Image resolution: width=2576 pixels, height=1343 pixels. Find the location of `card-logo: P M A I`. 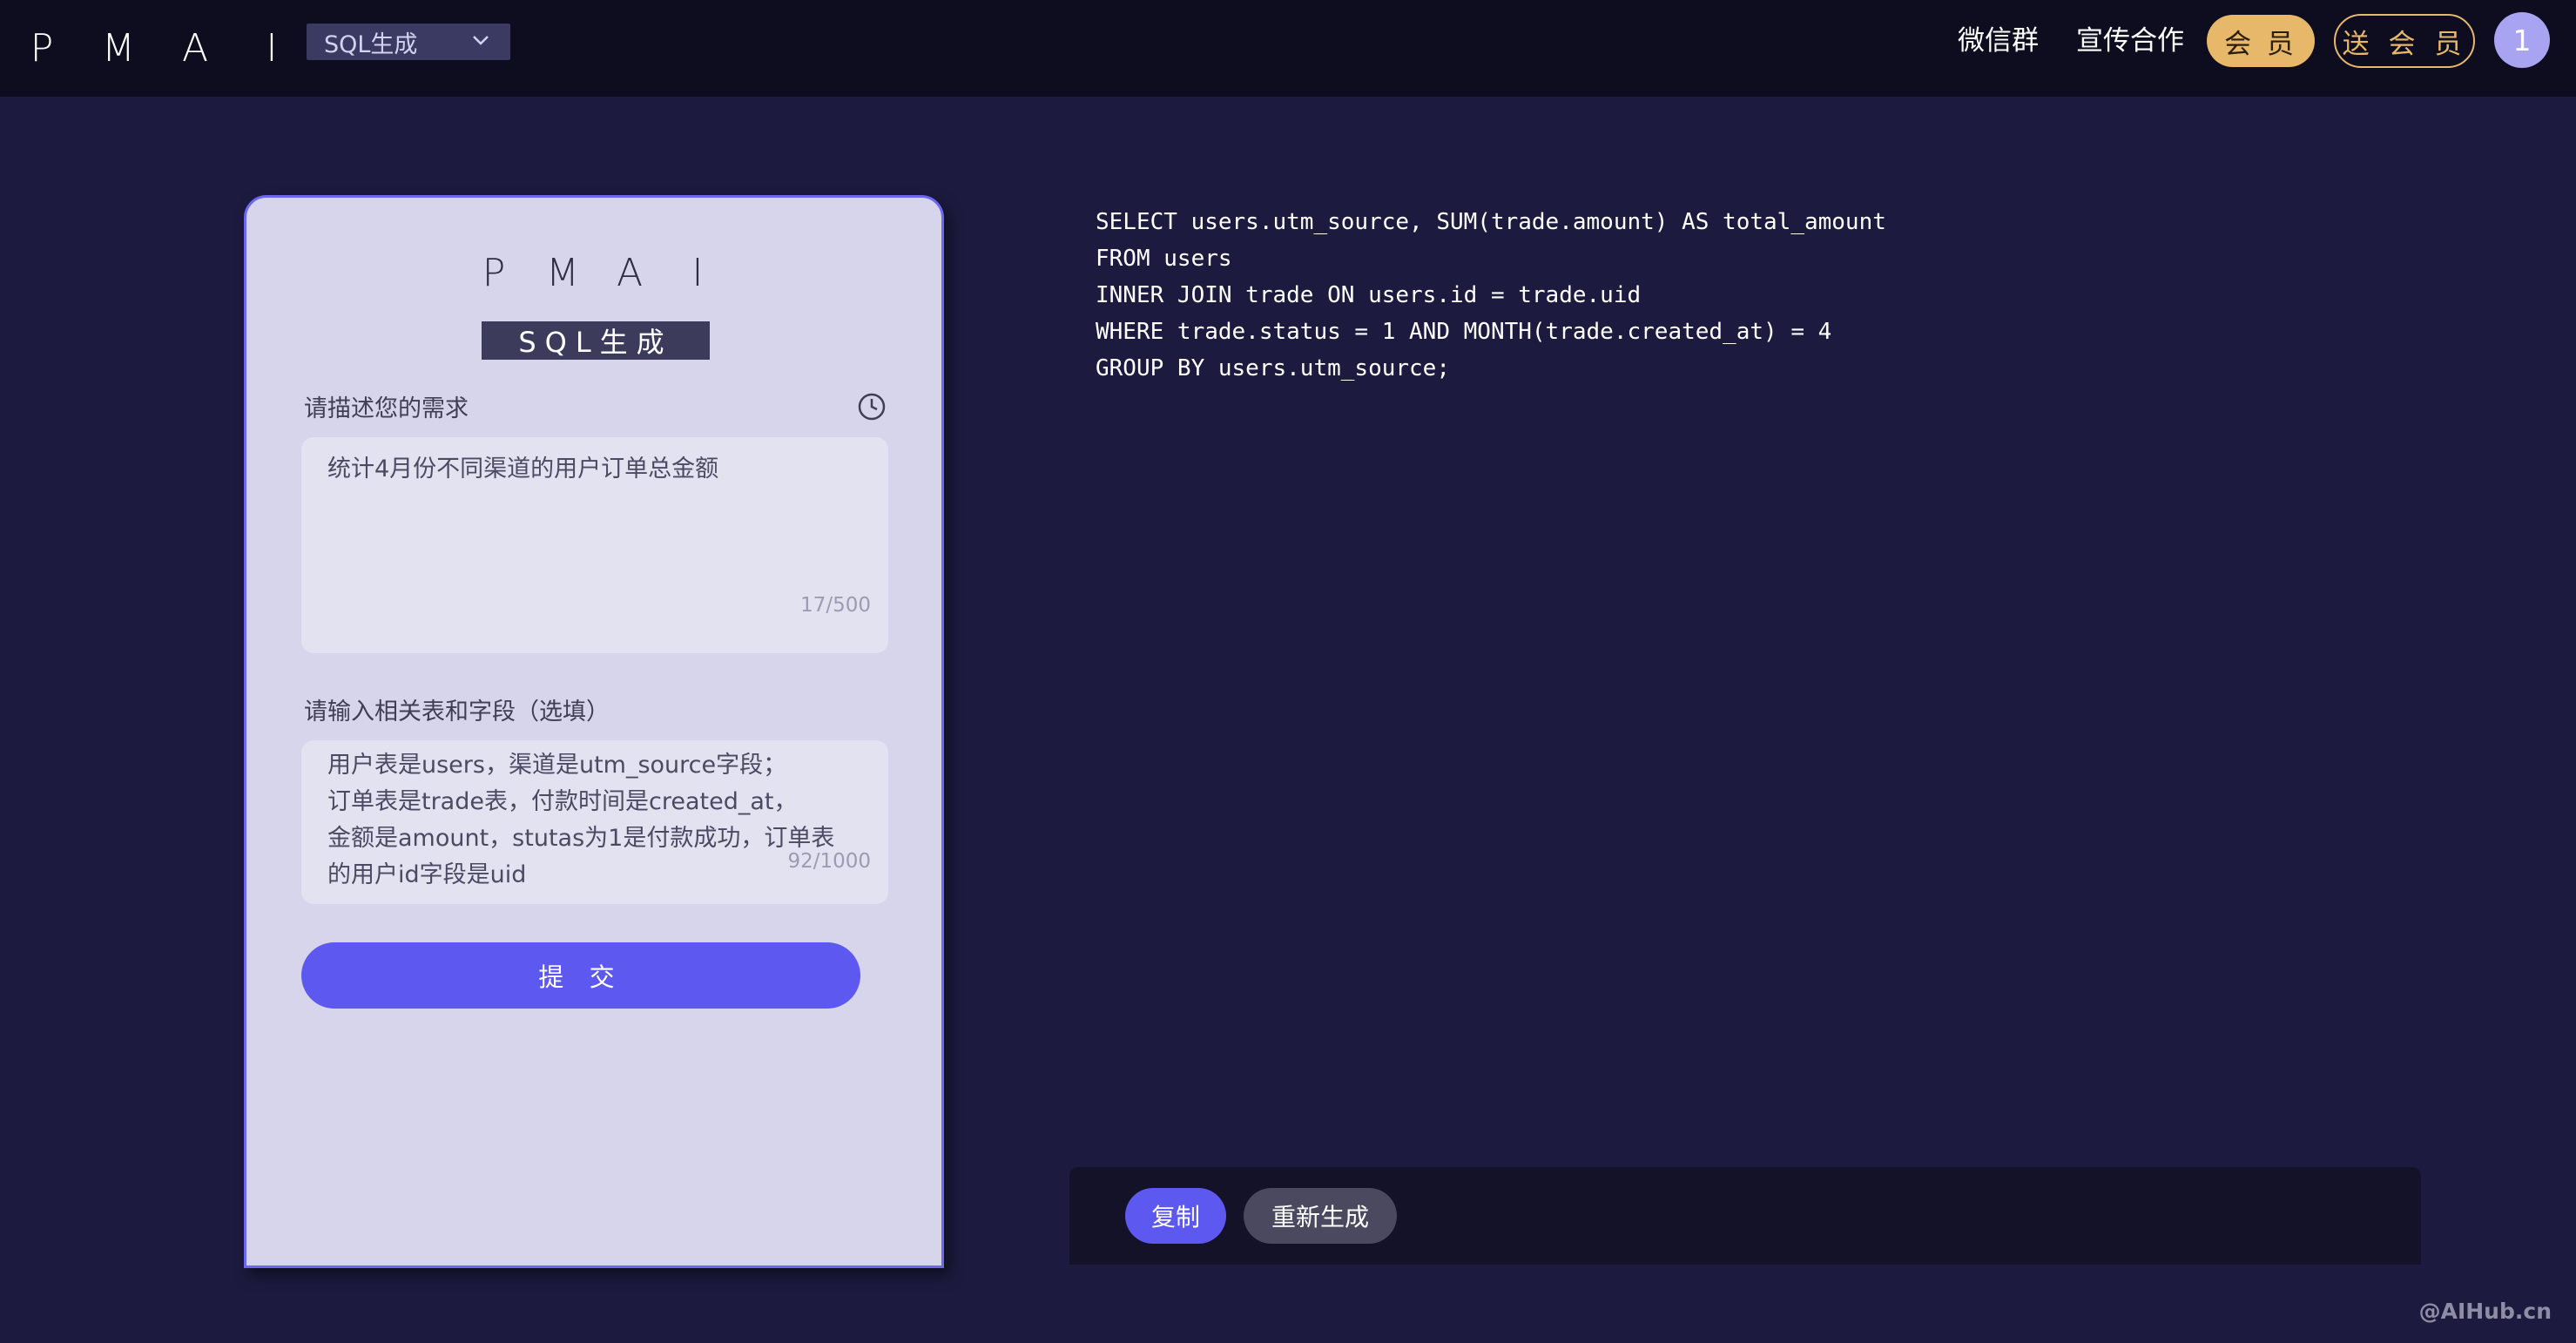

card-logo: P M A I is located at coordinates (596, 272).